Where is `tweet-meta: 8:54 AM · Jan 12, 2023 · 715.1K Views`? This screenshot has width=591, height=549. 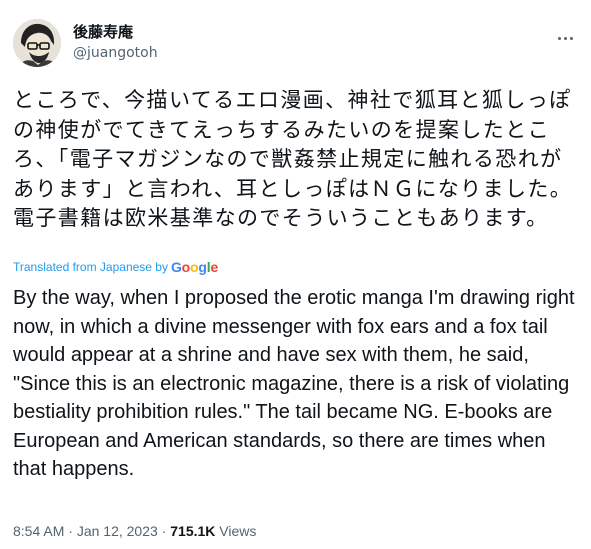 tweet-meta: 8:54 AM · Jan 12, 2023 · 715.1K Views is located at coordinates (134, 531).